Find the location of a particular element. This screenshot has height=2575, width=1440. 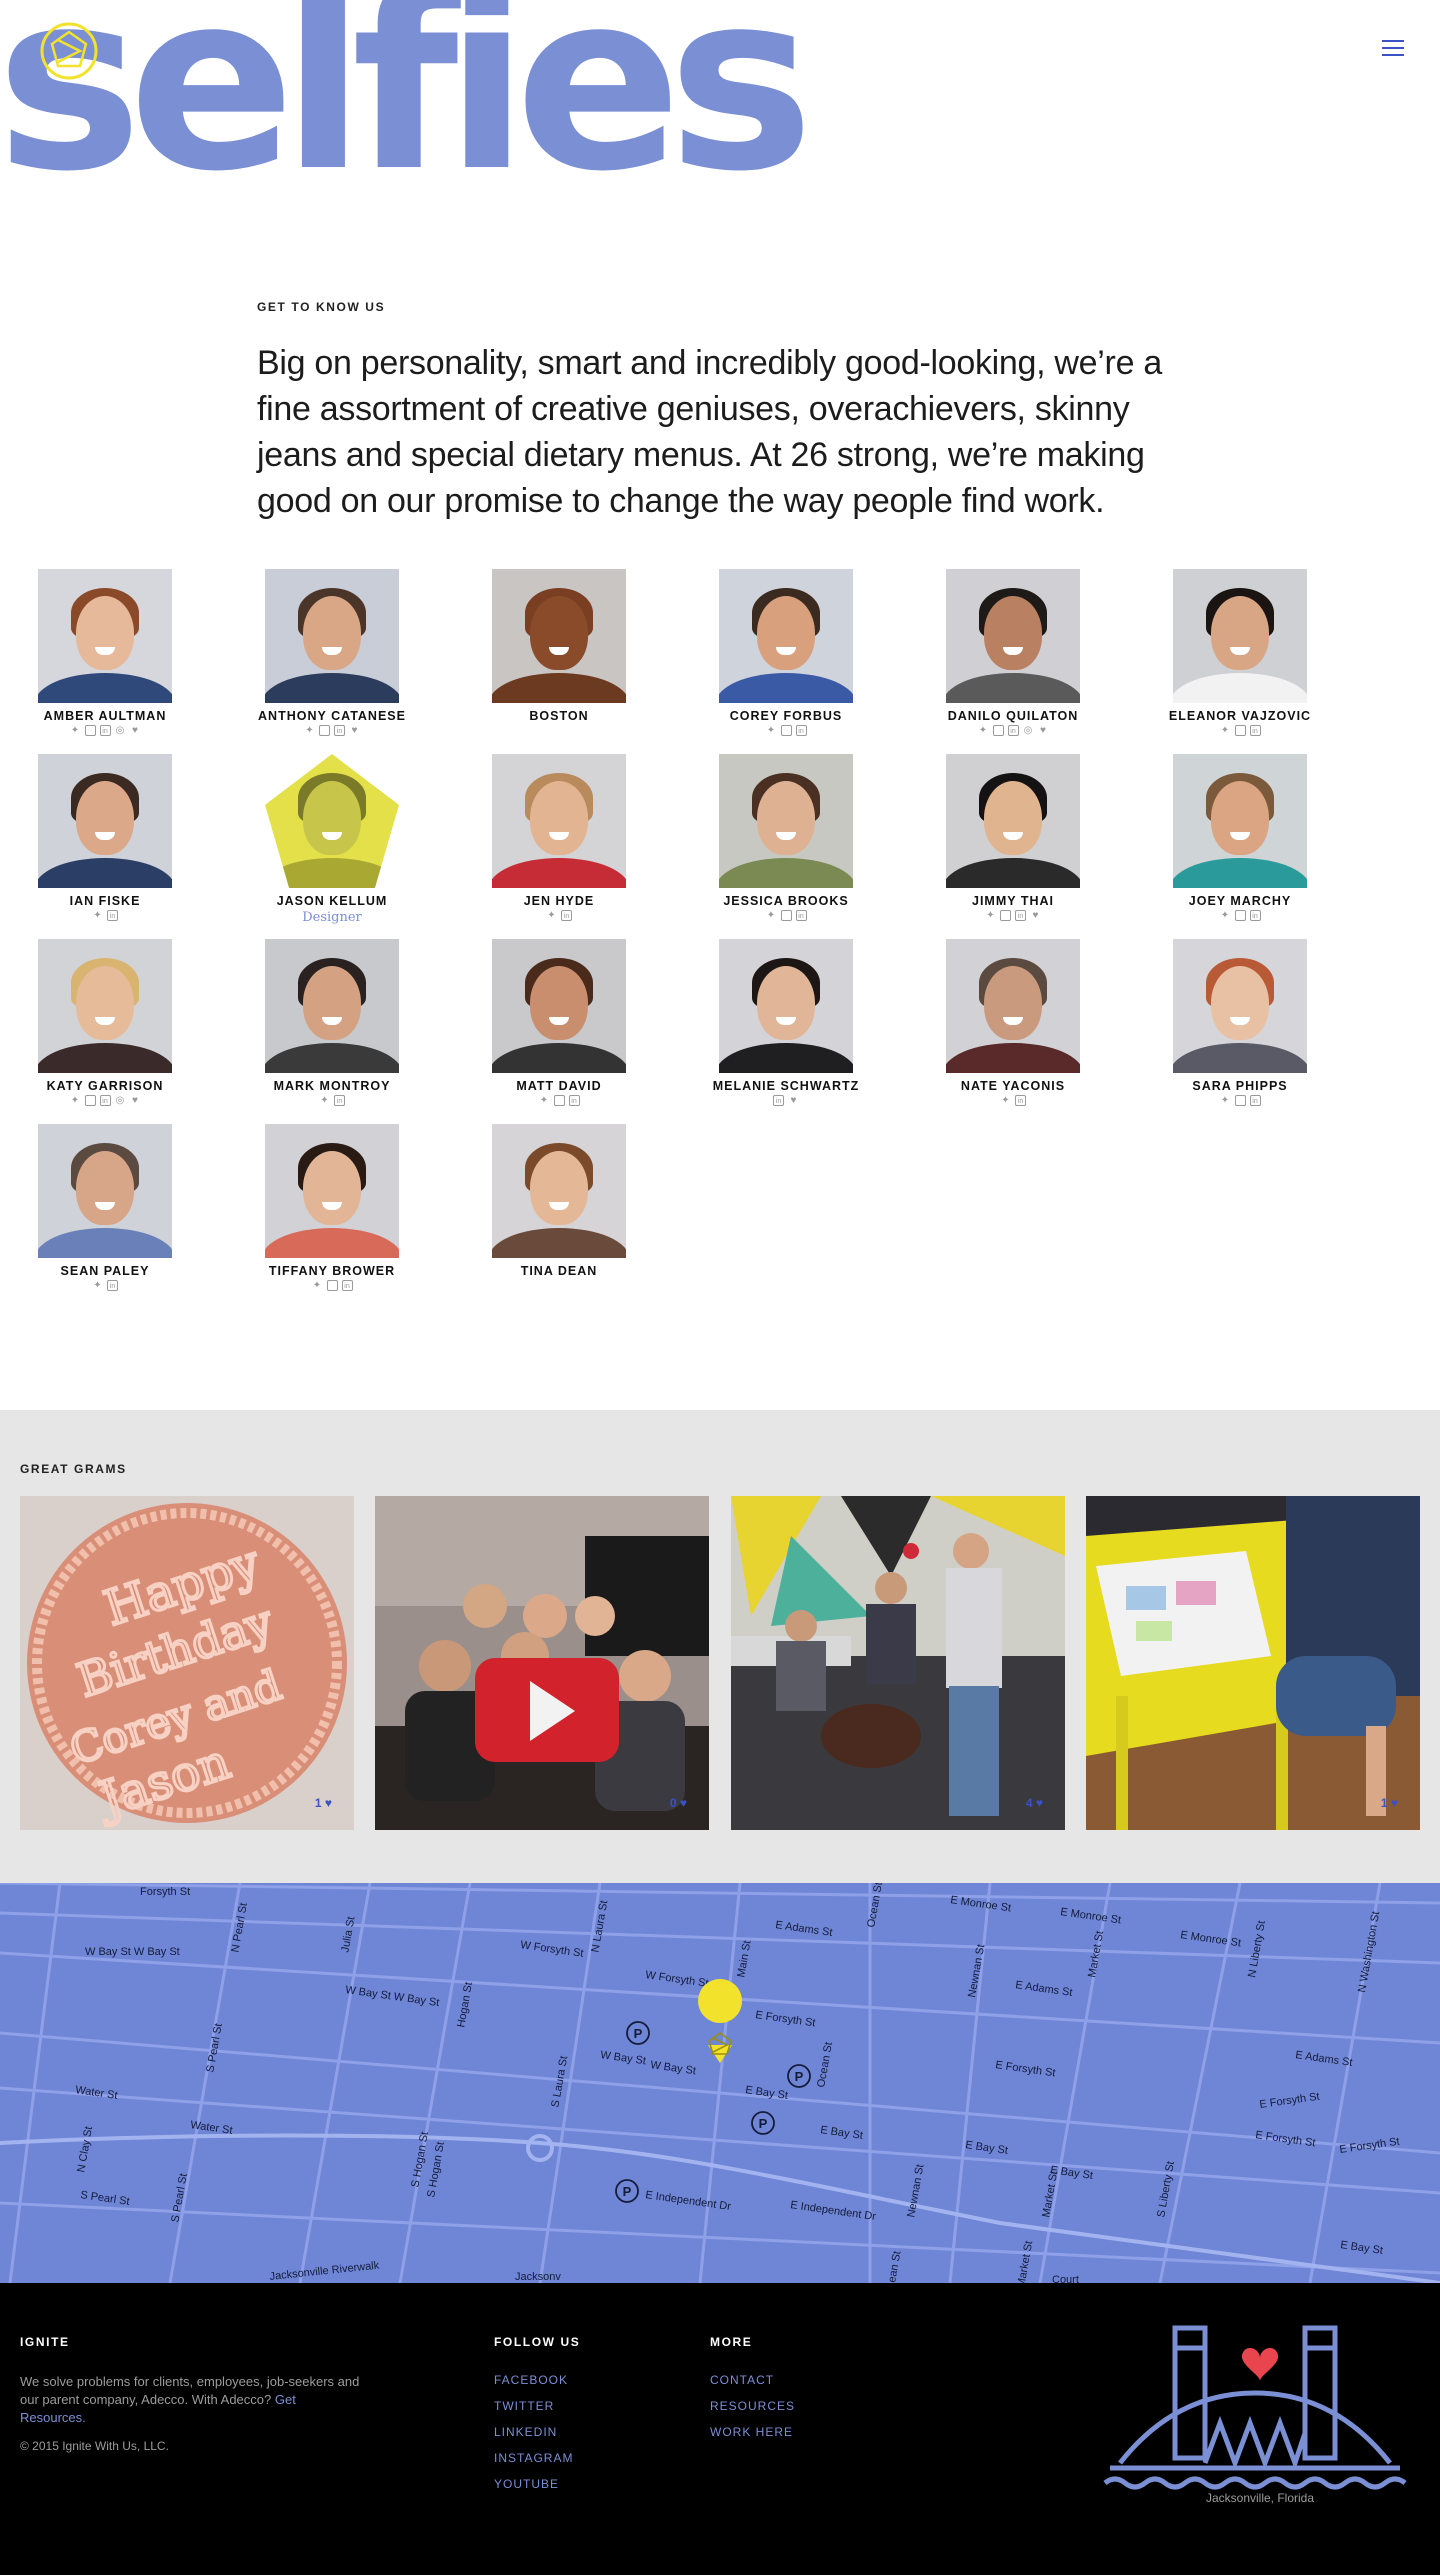

contact-link: CONTACT is located at coordinates (752, 2380).